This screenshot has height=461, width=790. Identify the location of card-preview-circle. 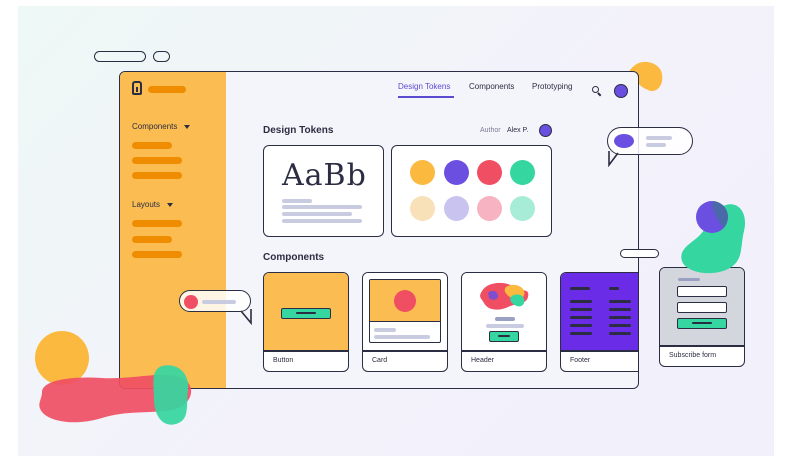
(405, 301).